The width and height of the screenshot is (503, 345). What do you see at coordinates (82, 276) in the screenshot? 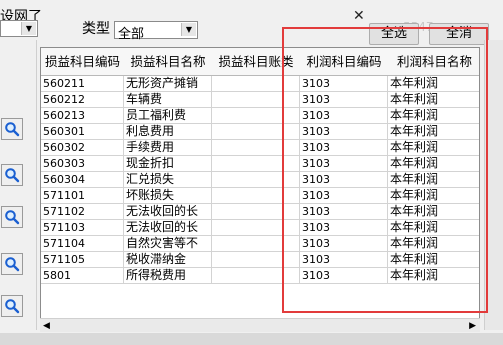
I see `cell-loss-code: 5801` at bounding box center [82, 276].